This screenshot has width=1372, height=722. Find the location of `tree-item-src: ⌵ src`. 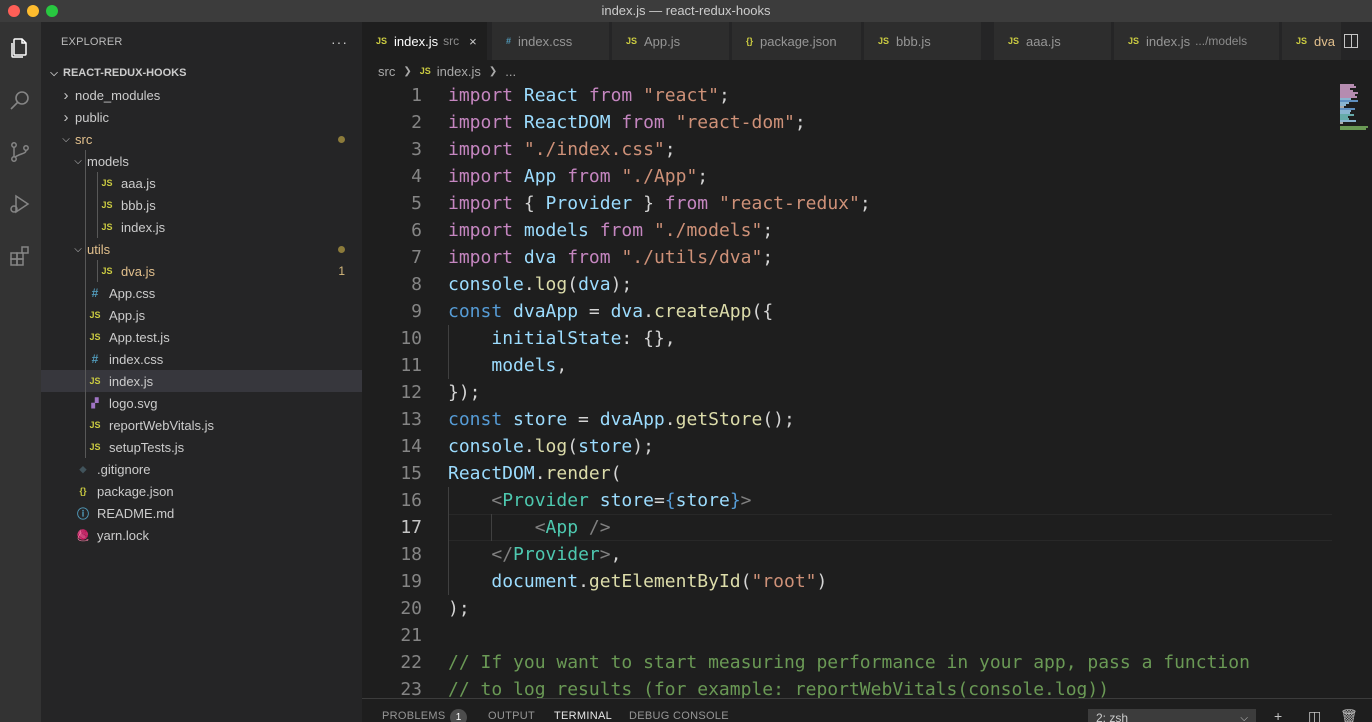

tree-item-src: ⌵ src is located at coordinates (201, 139).